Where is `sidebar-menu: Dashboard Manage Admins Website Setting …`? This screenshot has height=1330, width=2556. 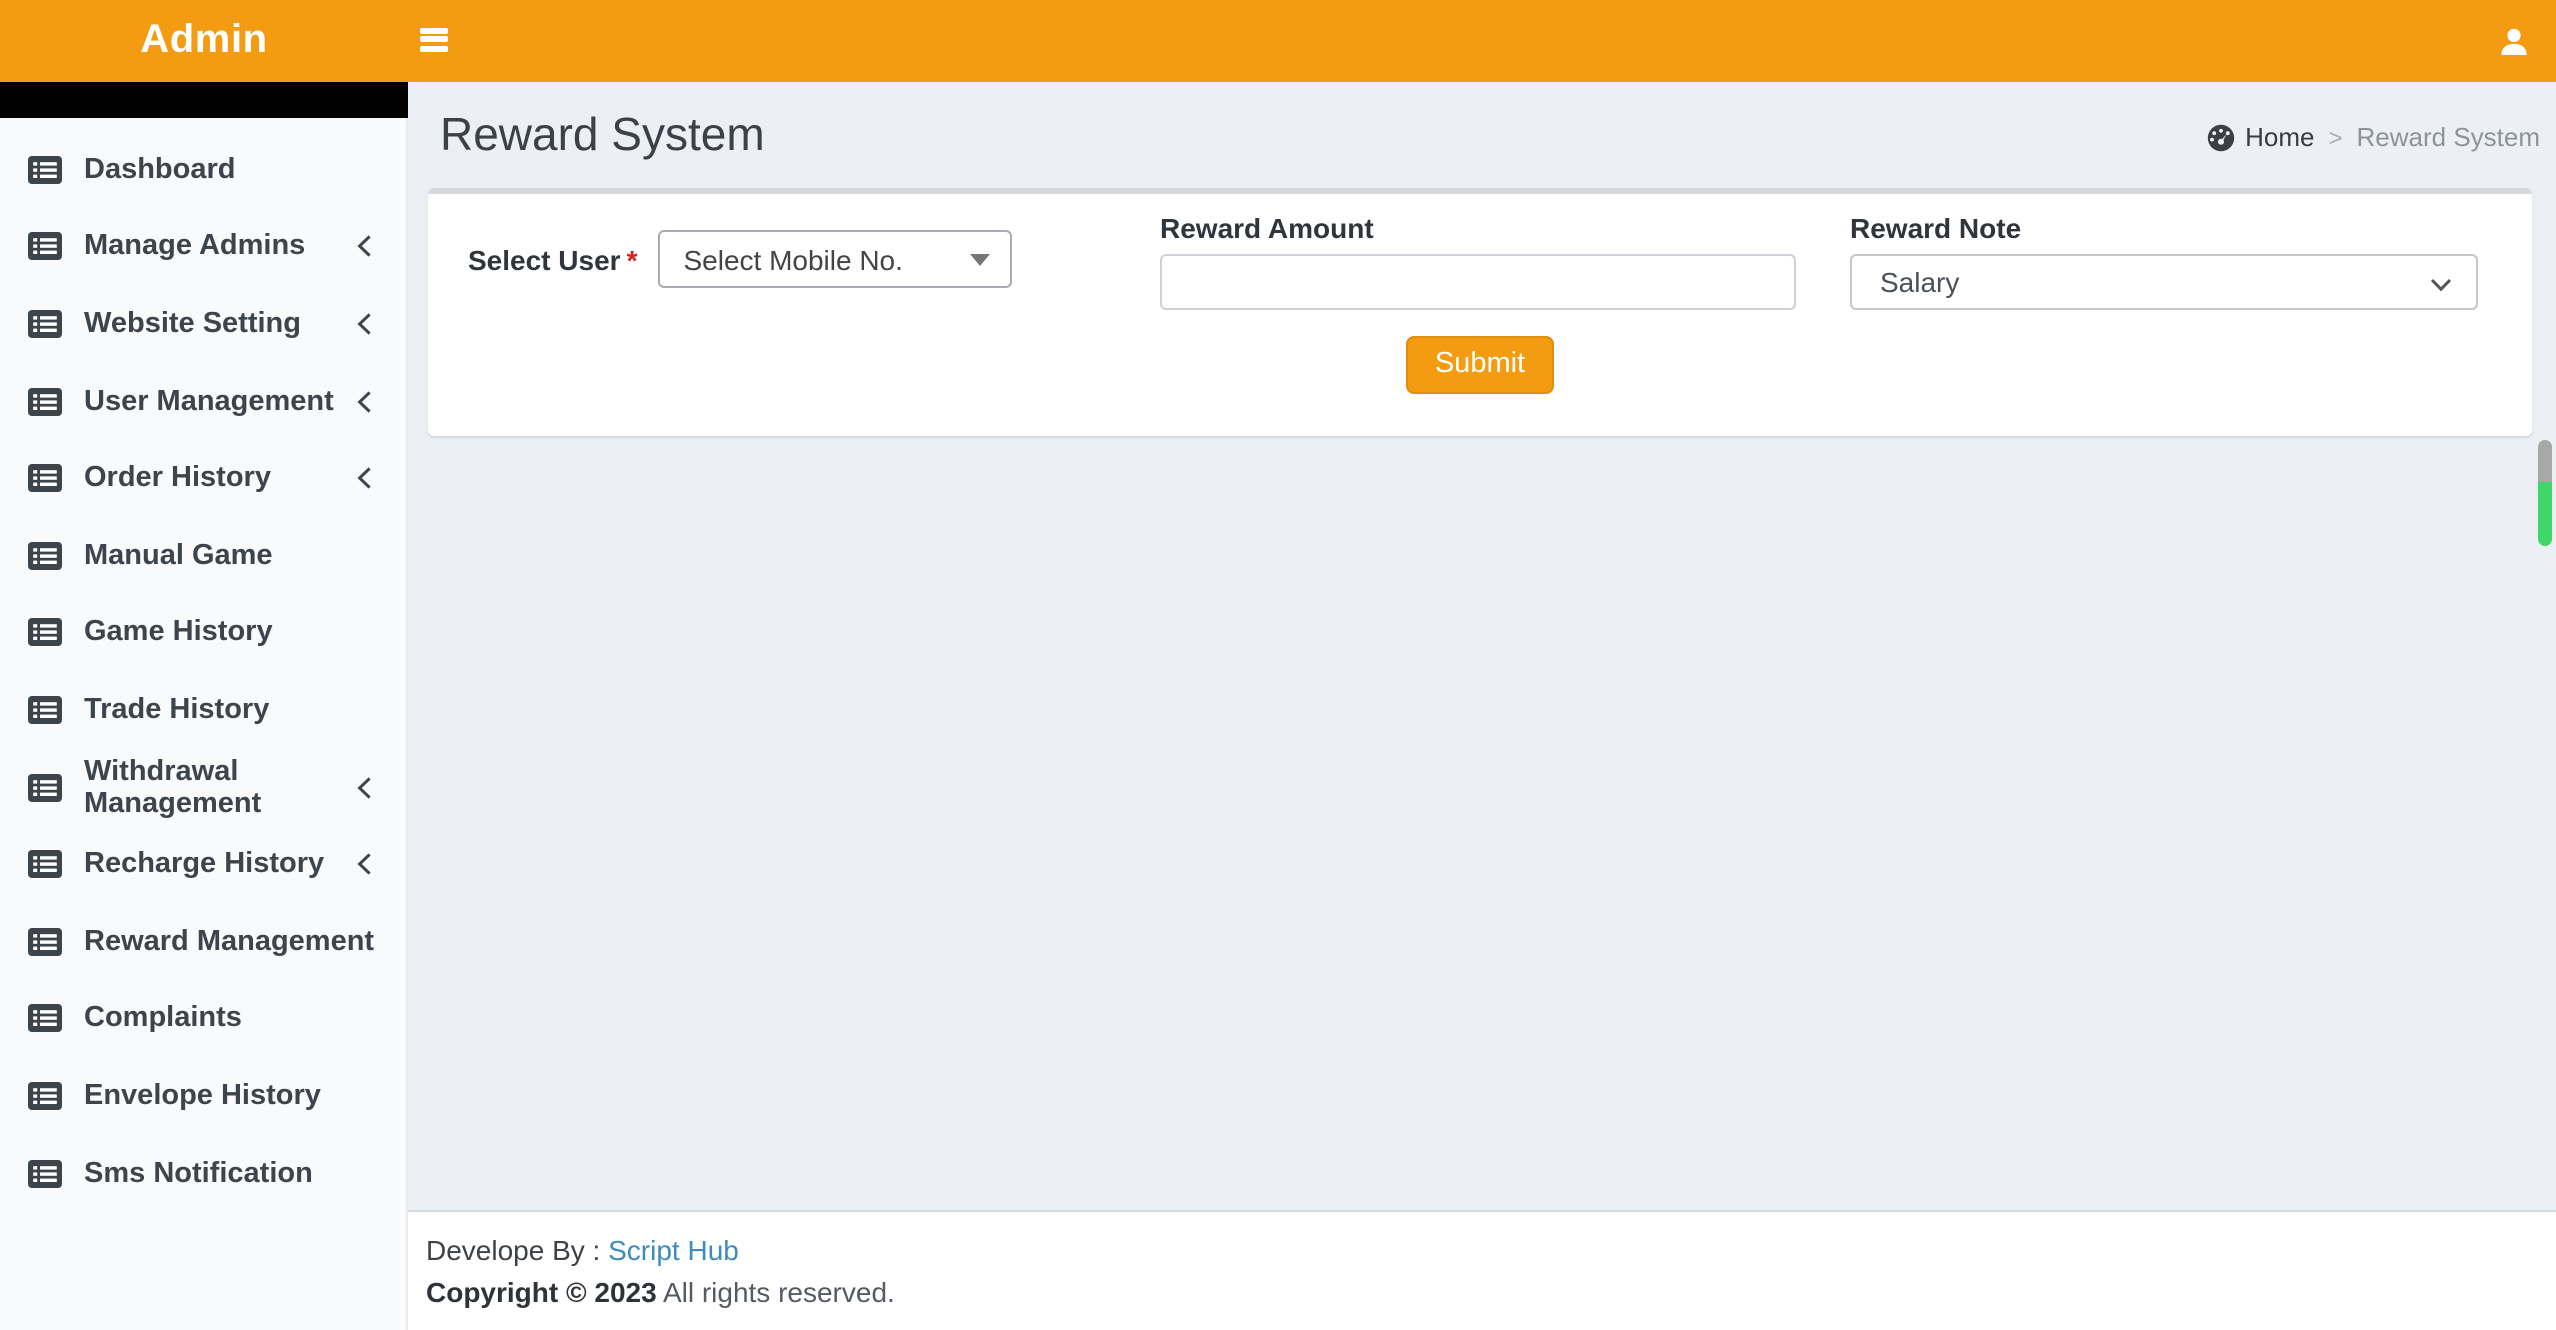
sidebar-menu: Dashboard Manage Admins Website Setting … is located at coordinates (203, 664).